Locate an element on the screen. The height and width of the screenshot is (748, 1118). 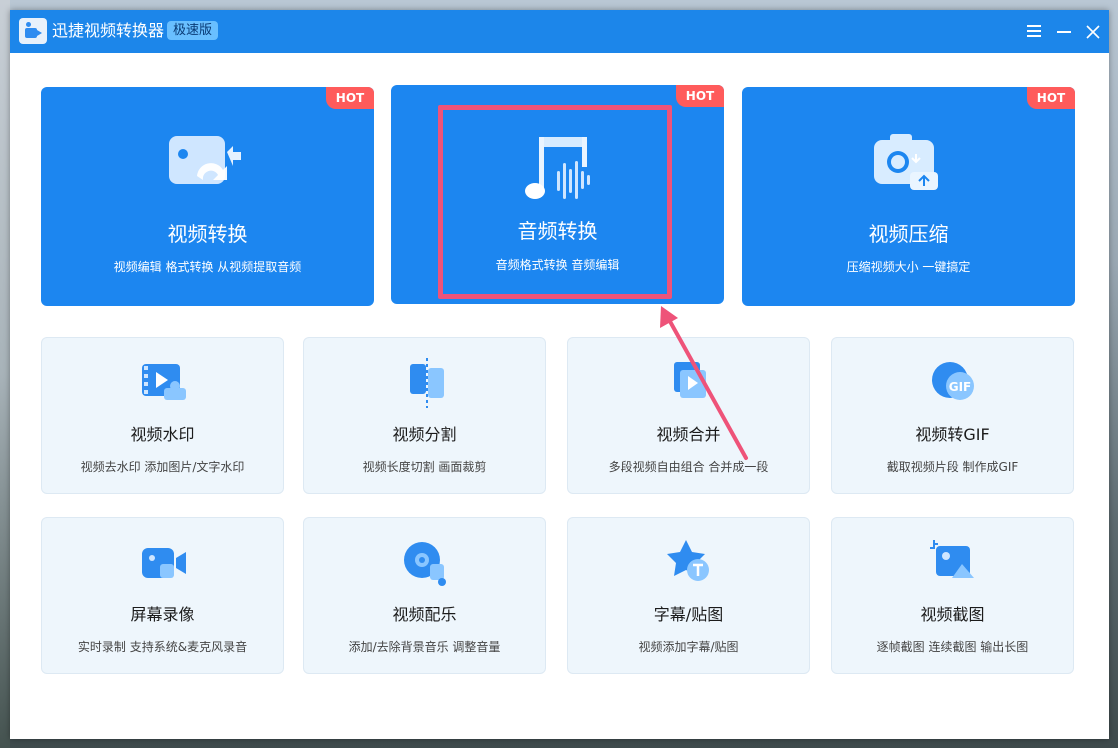
tool-card-subtitle-sticker: 字幕/贴图 视频添加字幕/贴图 is located at coordinates (688, 595).